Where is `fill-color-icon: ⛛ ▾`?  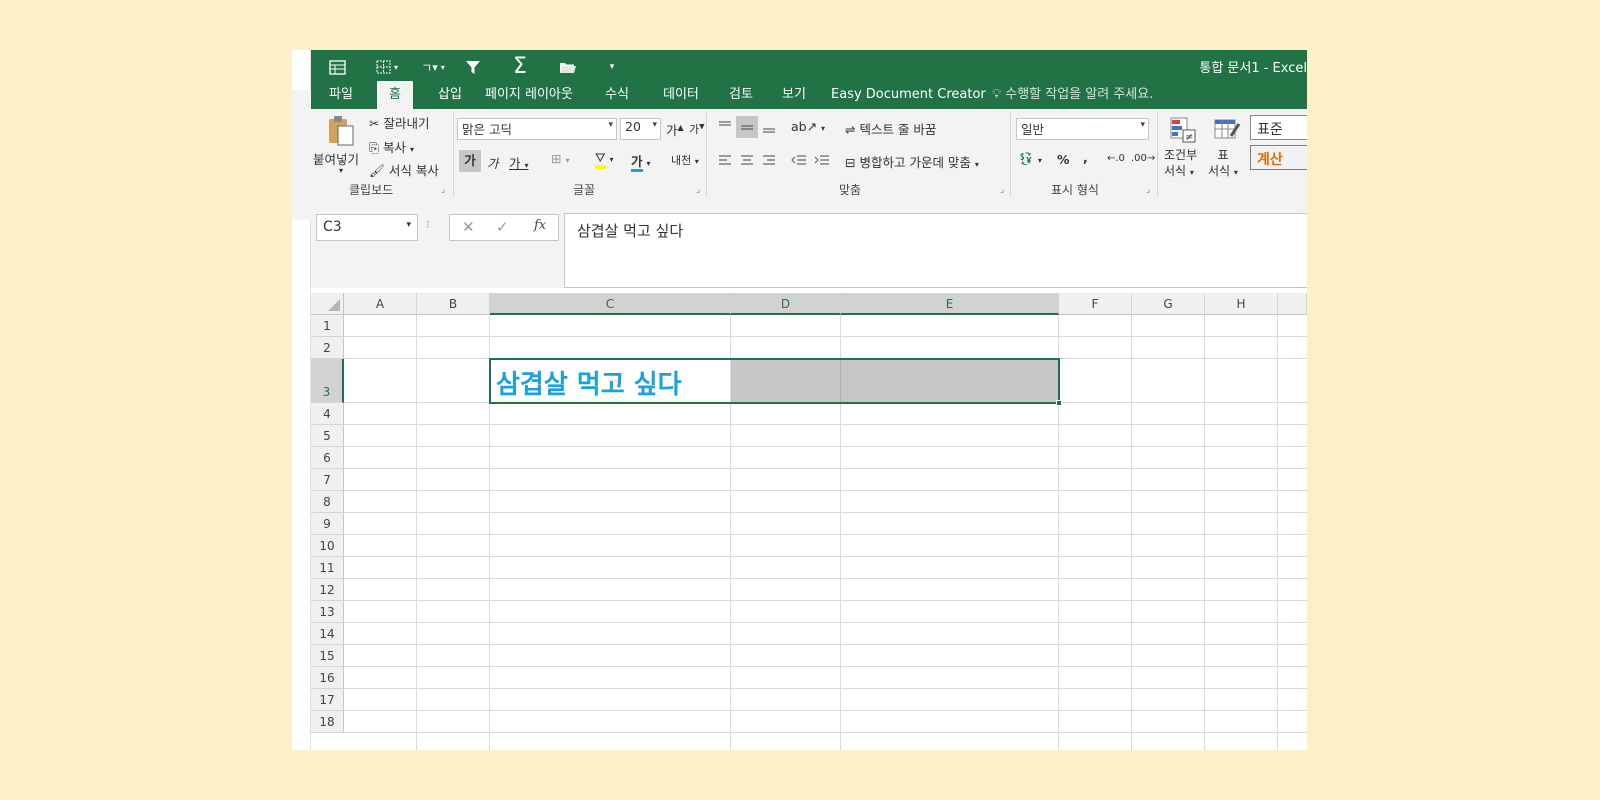 fill-color-icon: ⛛ ▾ is located at coordinates (604, 159).